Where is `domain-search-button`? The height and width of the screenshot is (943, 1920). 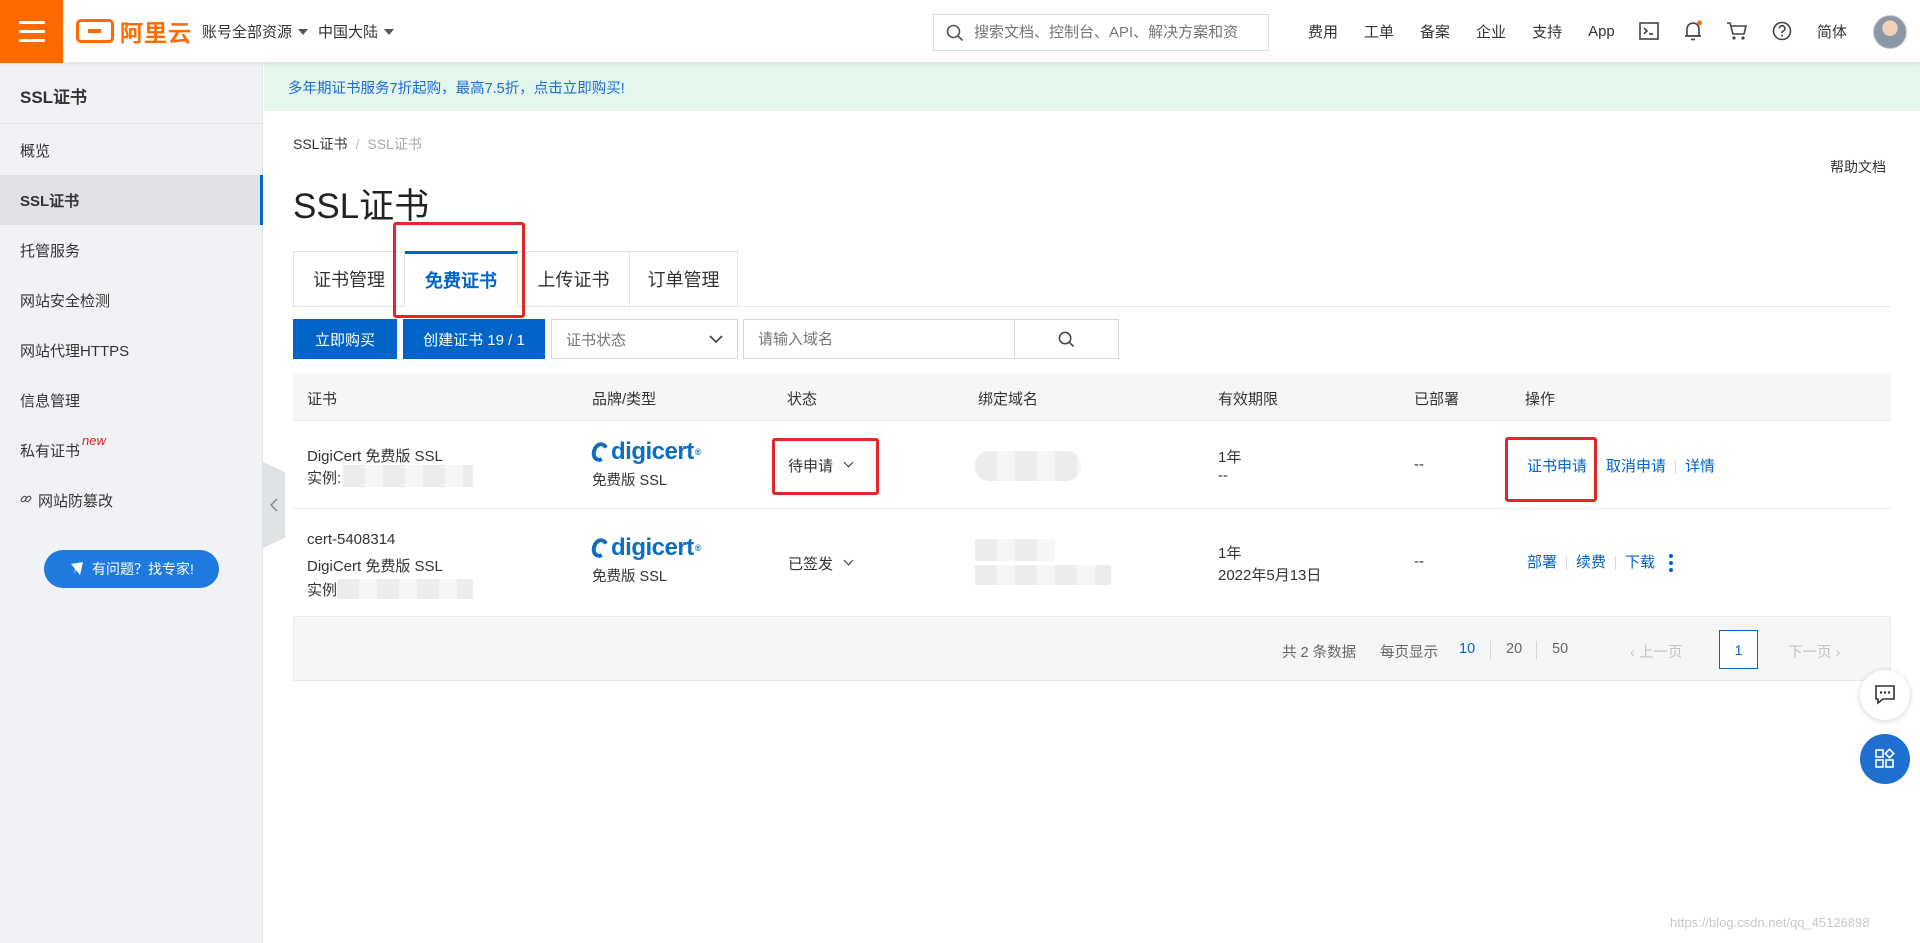 domain-search-button is located at coordinates (1067, 339).